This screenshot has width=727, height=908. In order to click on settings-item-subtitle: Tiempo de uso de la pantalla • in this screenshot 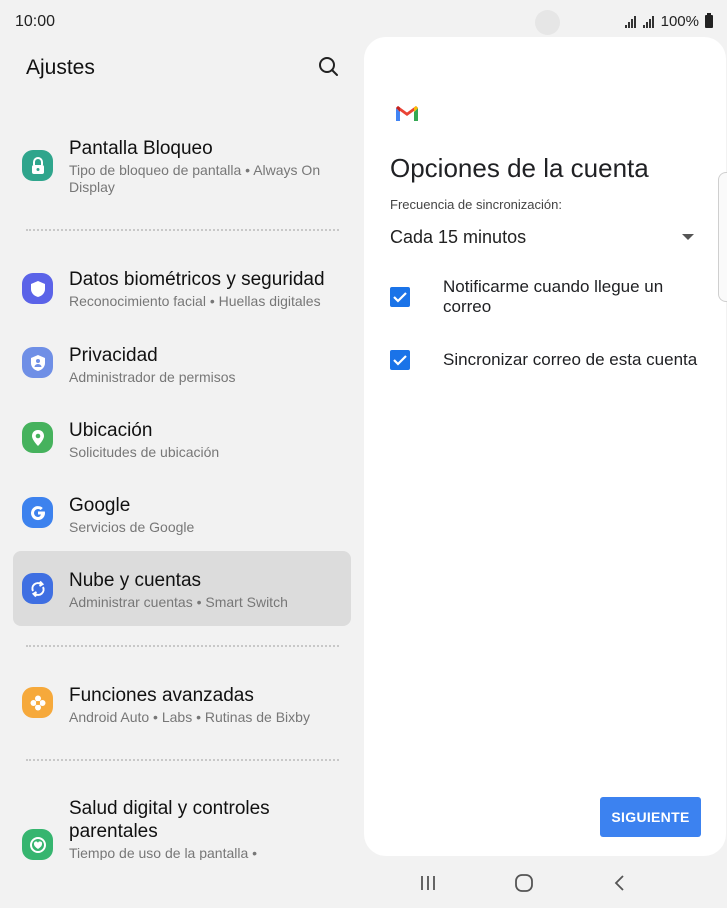, I will do `click(163, 852)`.